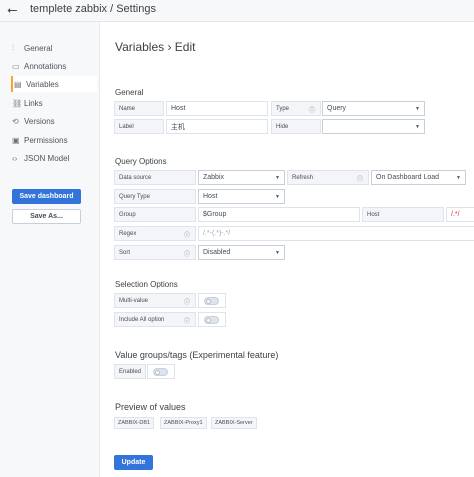 This screenshot has height=477, width=474. I want to click on arrow-left-icon: ⭠, so click(12, 10).